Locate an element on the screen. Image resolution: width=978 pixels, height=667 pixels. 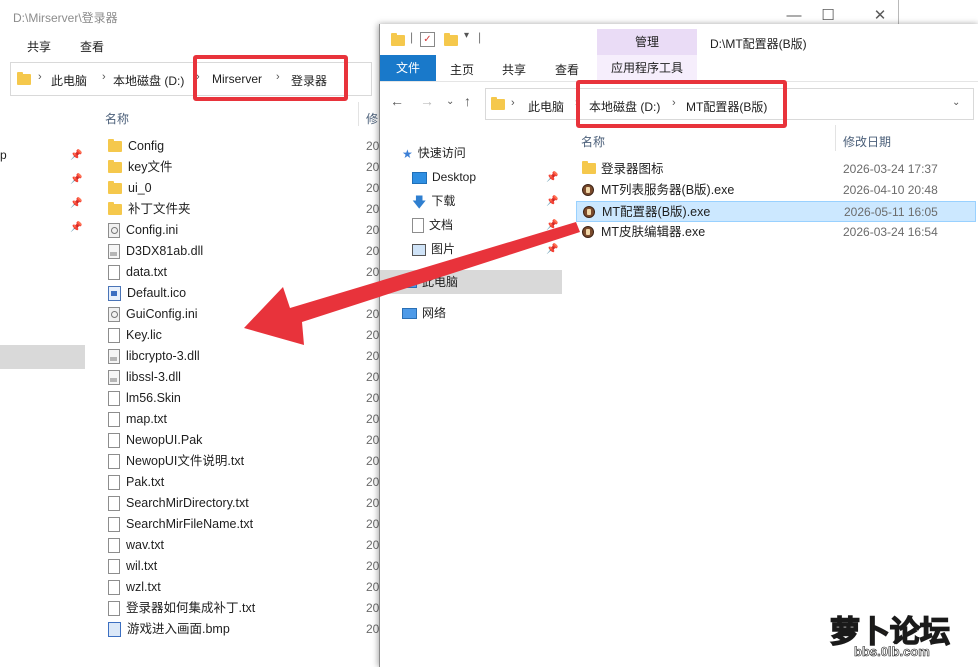
arrow-shape is located at coordinates (412, 283).